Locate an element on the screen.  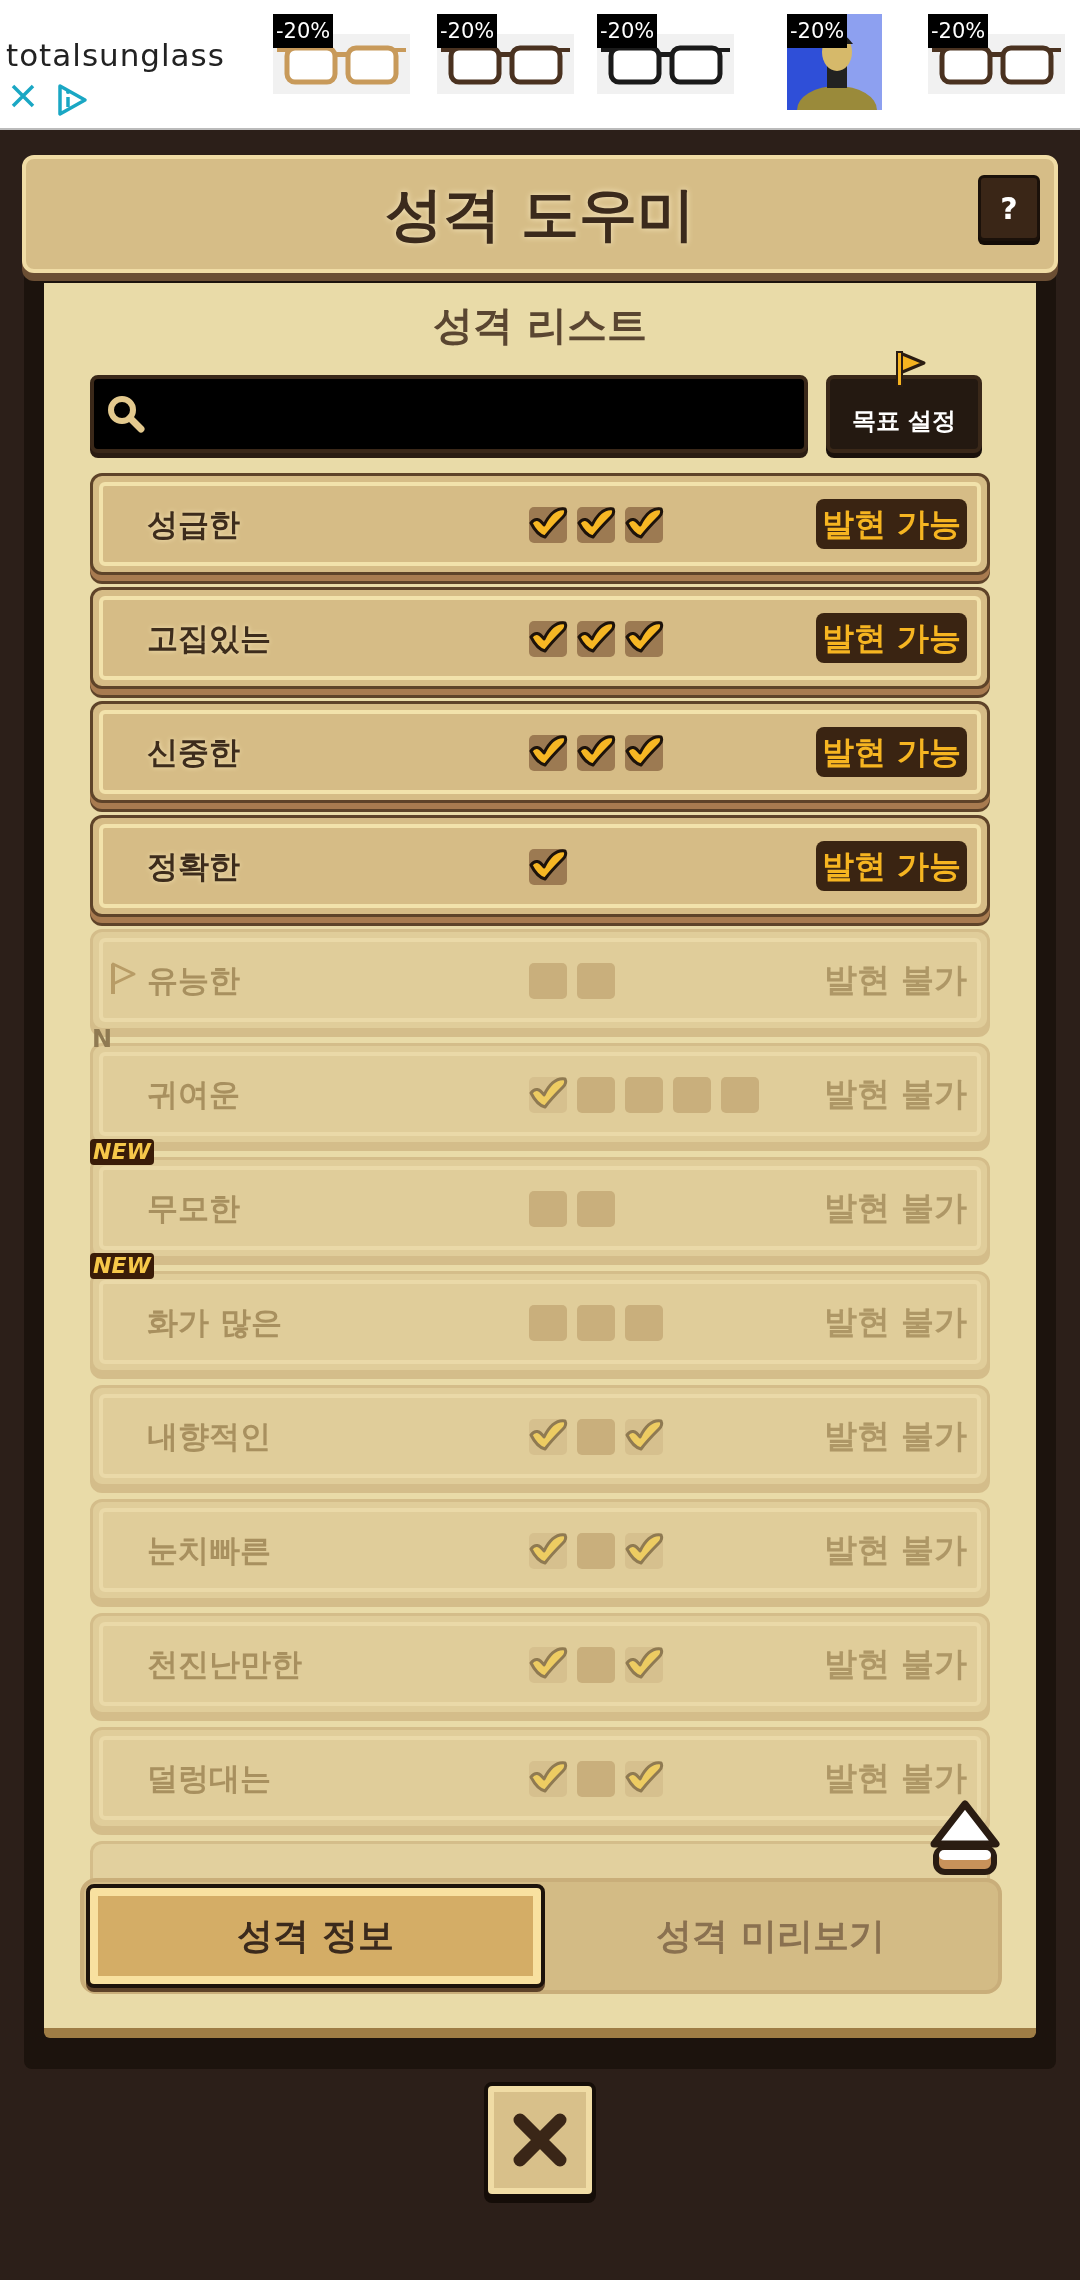
row-name: 성급한 is located at coordinates (194, 524).